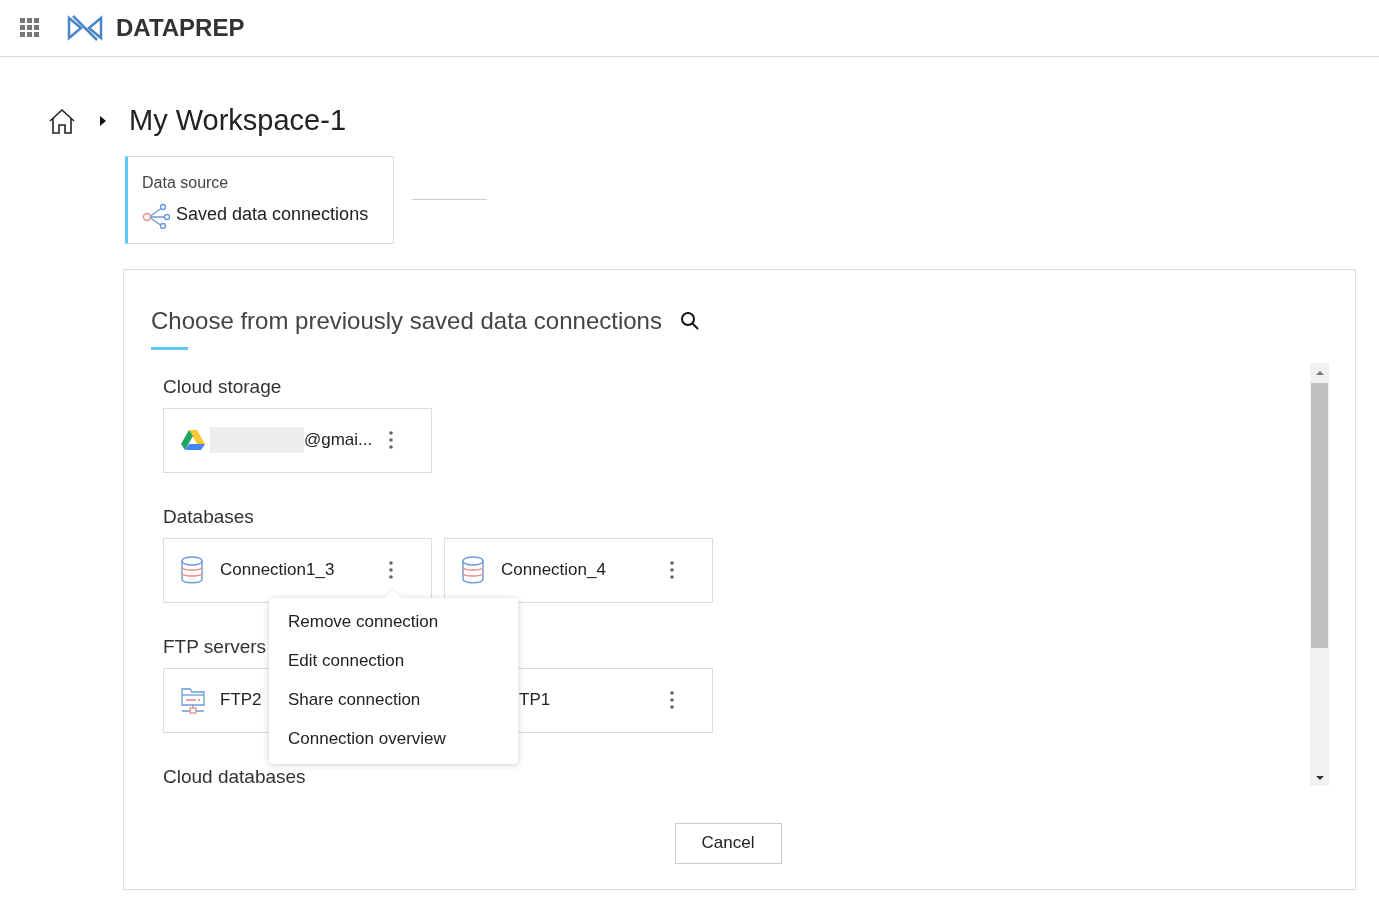 Image resolution: width=1379 pixels, height=915 pixels. I want to click on panel-title: Choose from previously saved data connections, so click(406, 320).